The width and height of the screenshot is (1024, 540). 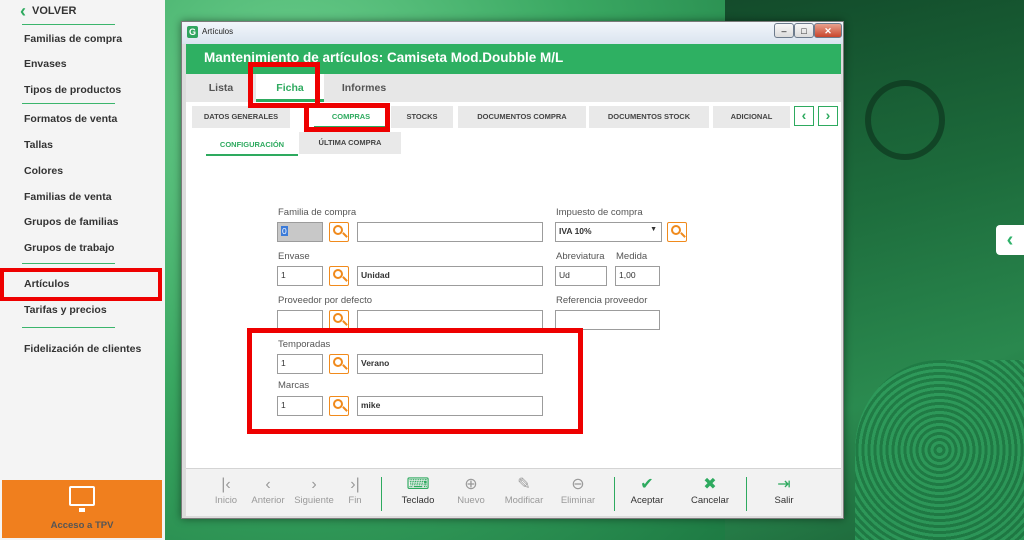 I want to click on window-title: Artículos, so click(x=218, y=31).